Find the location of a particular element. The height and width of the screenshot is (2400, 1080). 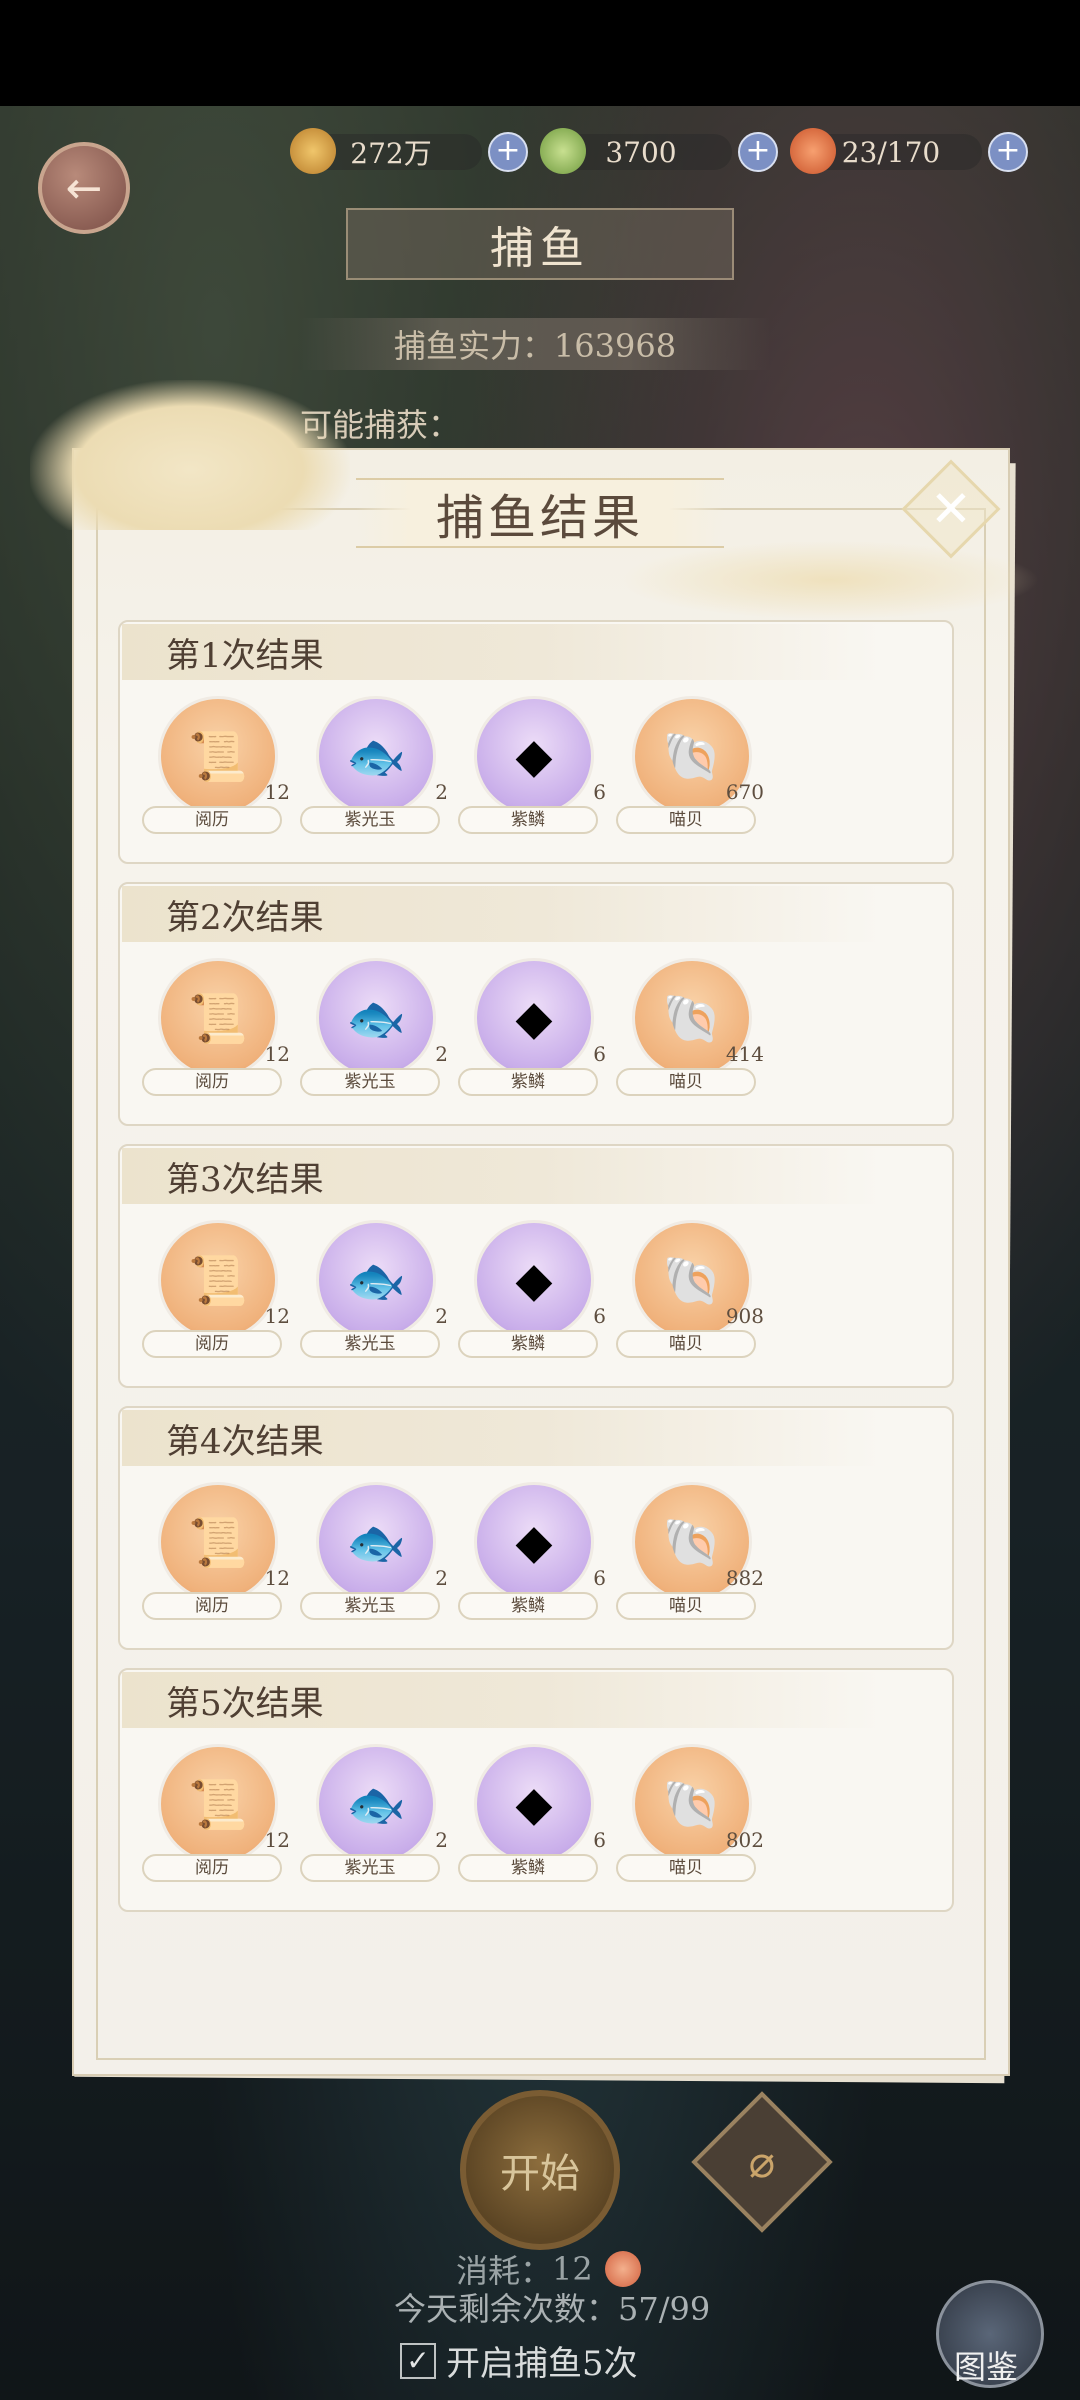

codex-label: 图鉴 is located at coordinates (986, 2365).